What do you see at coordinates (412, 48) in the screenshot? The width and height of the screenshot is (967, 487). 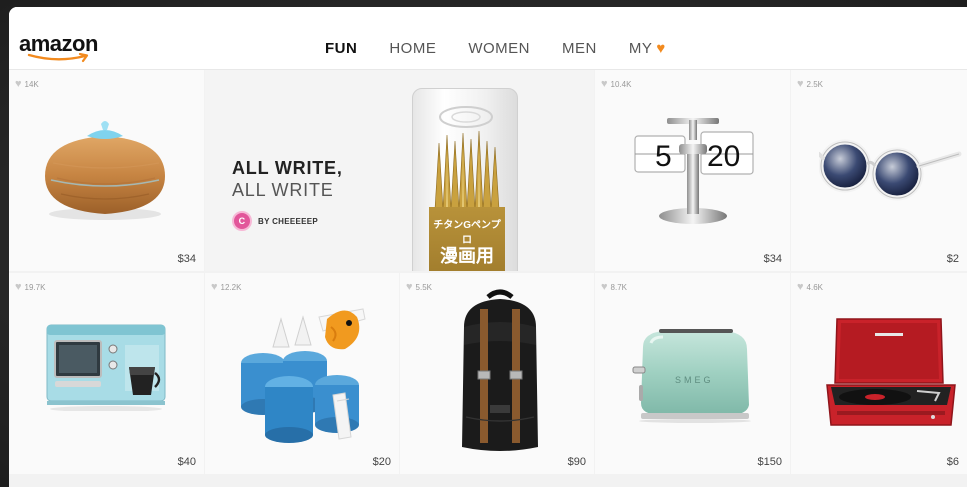 I see `nav-home: HOME` at bounding box center [412, 48].